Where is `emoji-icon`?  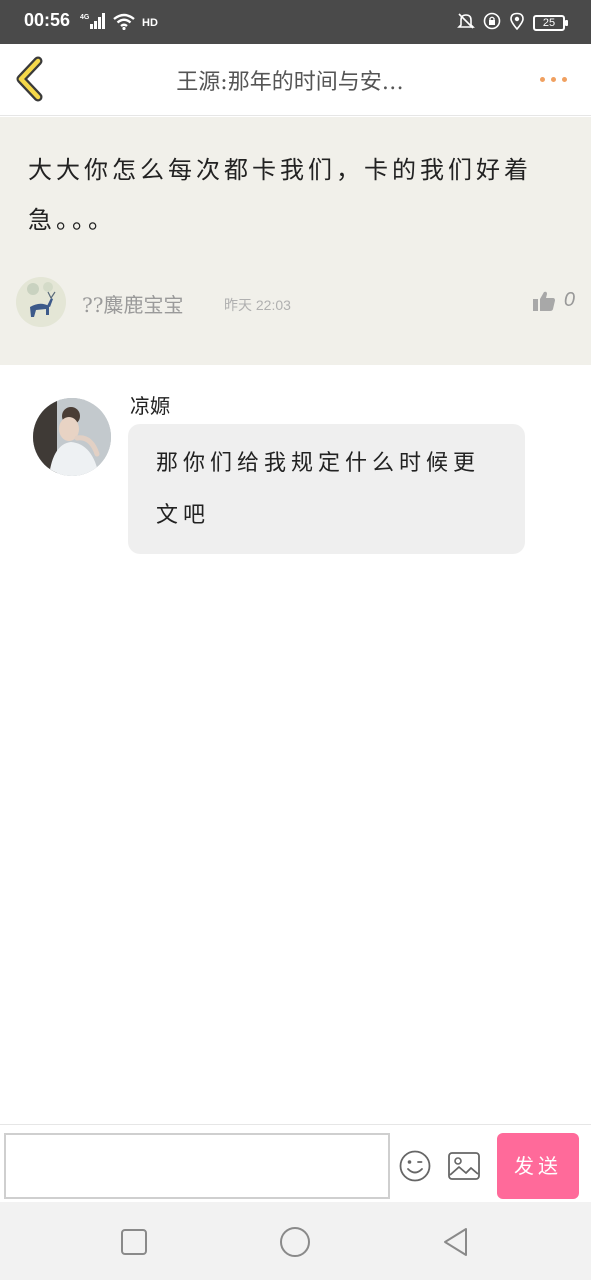 emoji-icon is located at coordinates (415, 1166).